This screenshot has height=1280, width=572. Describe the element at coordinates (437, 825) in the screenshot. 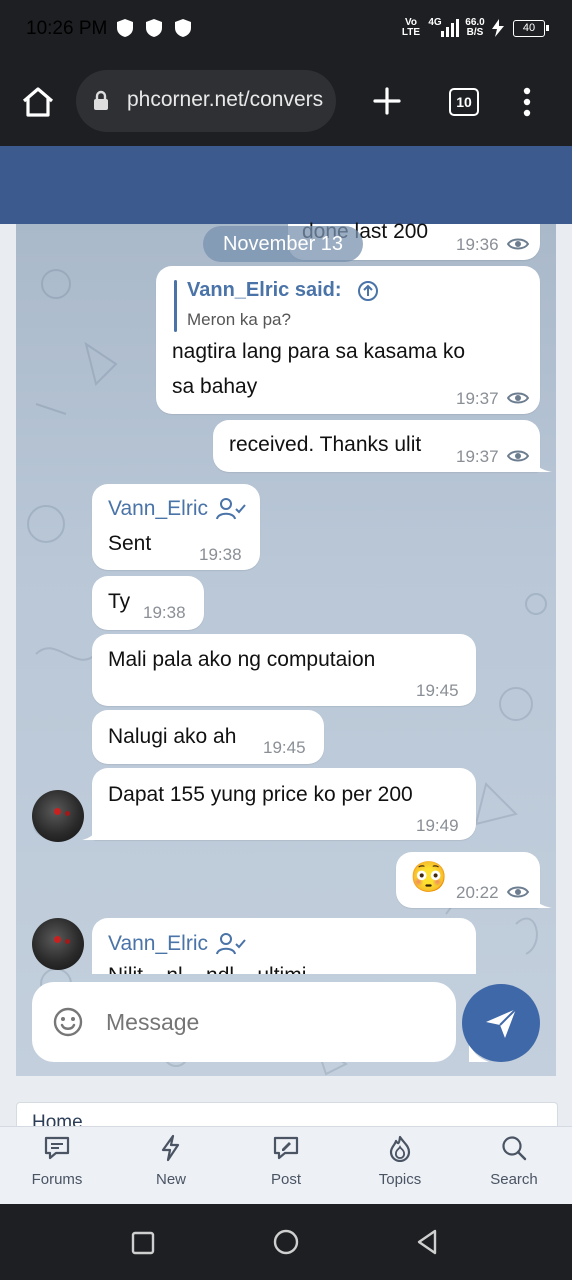

I see `message-time: 19:49` at that location.